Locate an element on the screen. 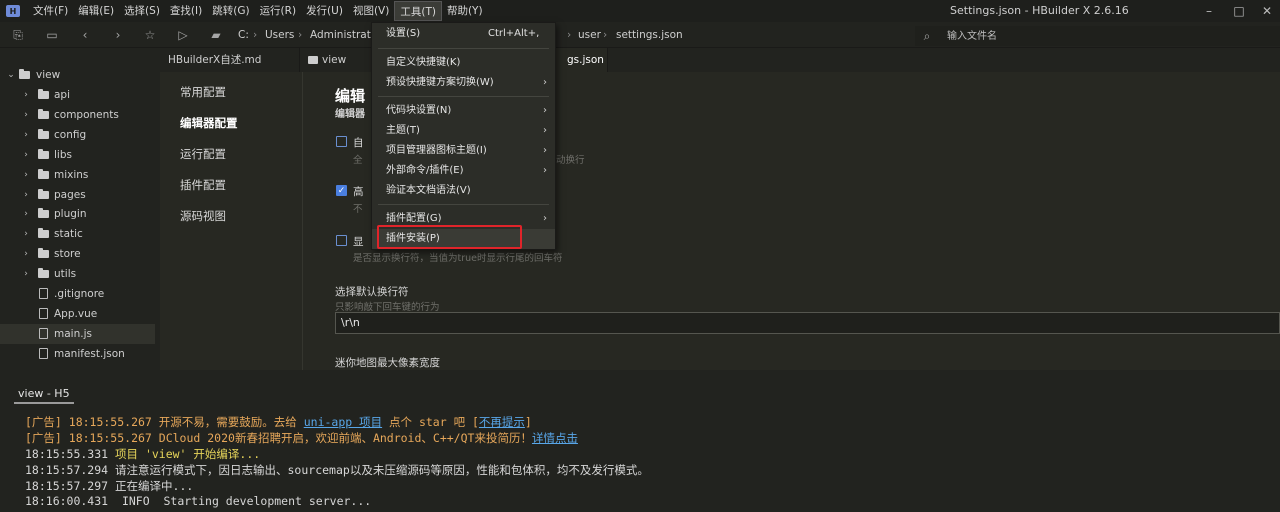  menu-item-external-commands: 外部命令/插件(E) › is located at coordinates (463, 171).